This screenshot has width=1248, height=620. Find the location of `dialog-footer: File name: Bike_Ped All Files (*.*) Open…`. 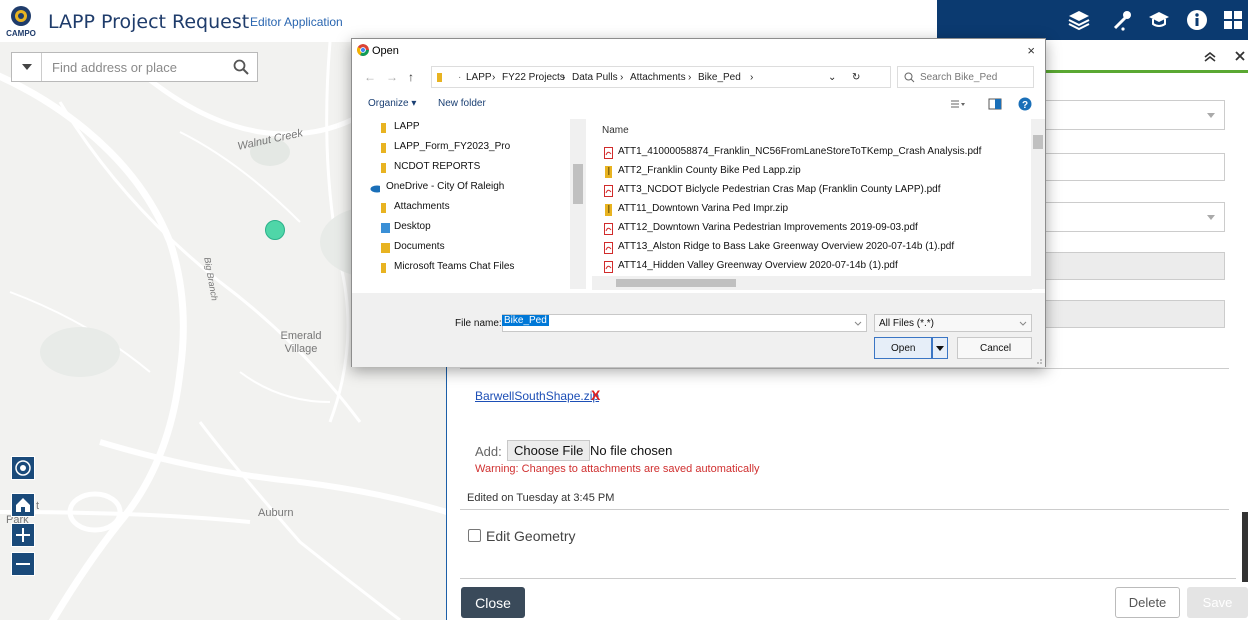

dialog-footer: File name: Bike_Ped All Files (*.*) Open… is located at coordinates (698, 330).